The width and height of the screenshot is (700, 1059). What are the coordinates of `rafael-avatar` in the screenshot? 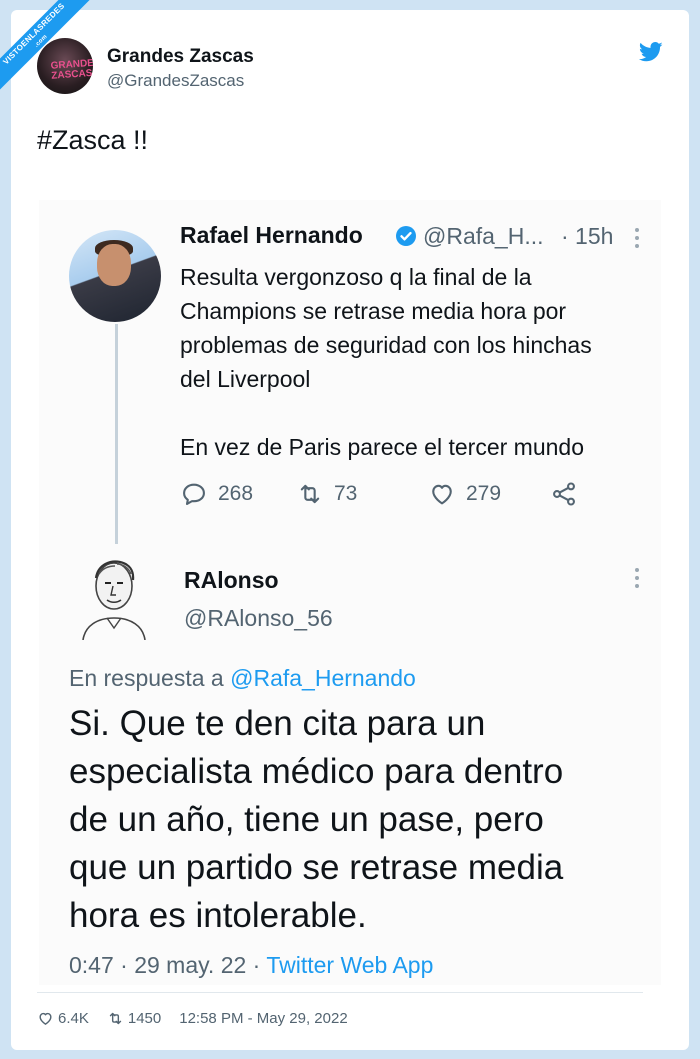 It's located at (115, 276).